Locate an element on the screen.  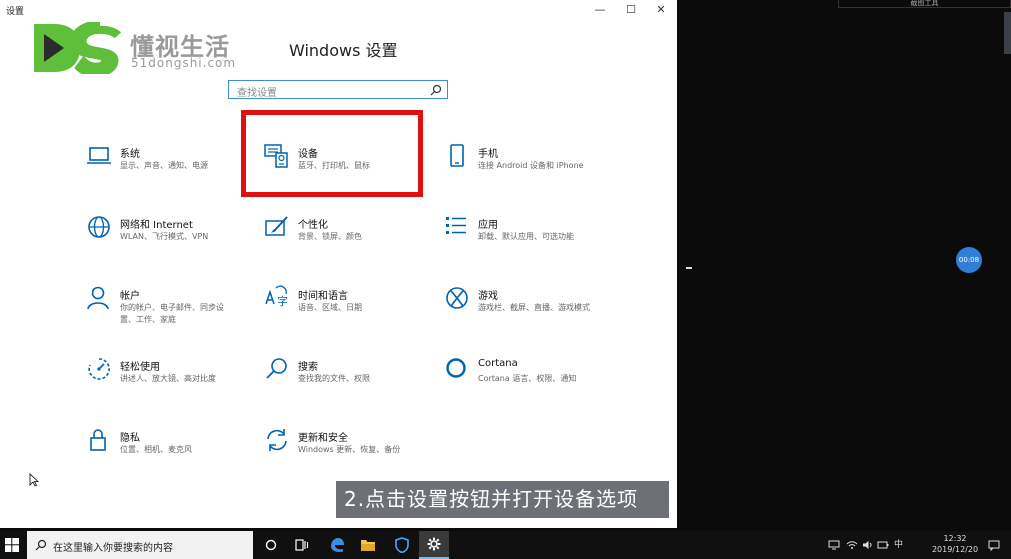
clock-time: 12:32 is located at coordinates (955, 538).